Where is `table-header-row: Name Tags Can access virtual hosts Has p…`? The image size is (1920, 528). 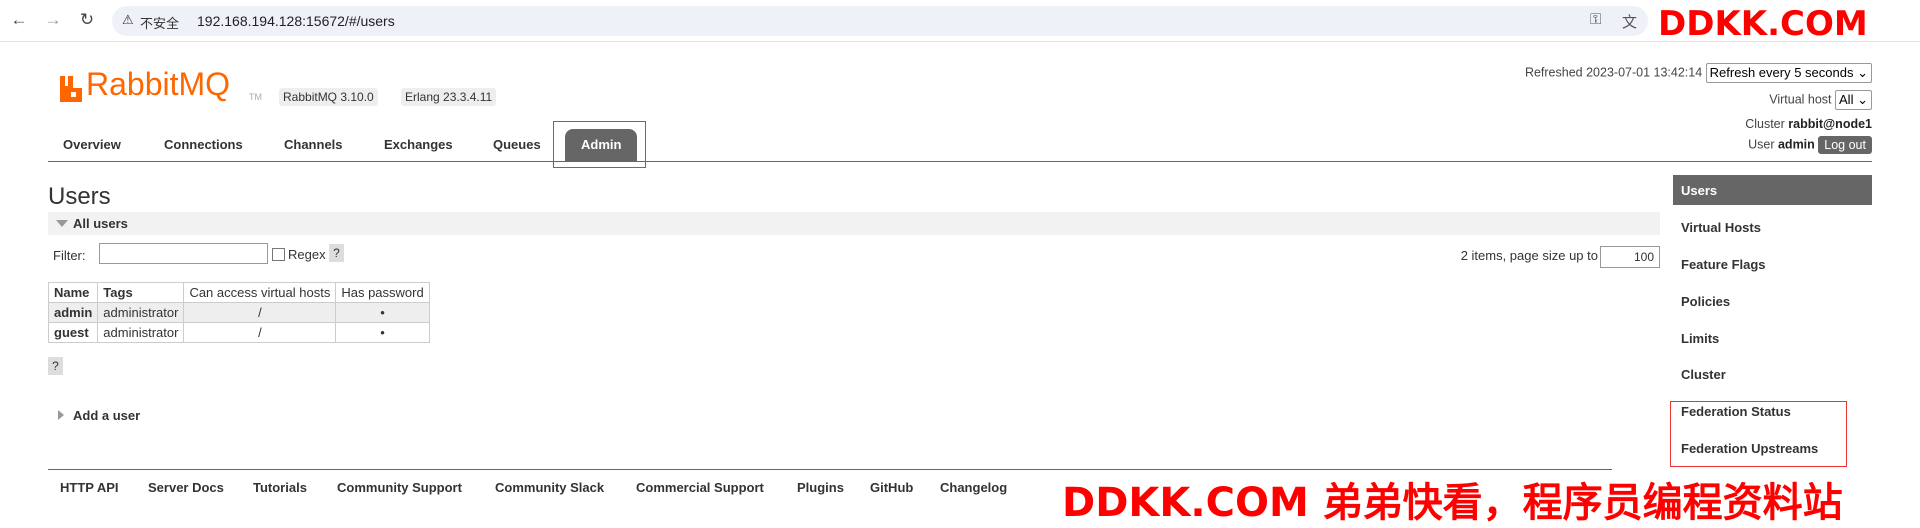 table-header-row: Name Tags Can access virtual hosts Has p… is located at coordinates (238, 292).